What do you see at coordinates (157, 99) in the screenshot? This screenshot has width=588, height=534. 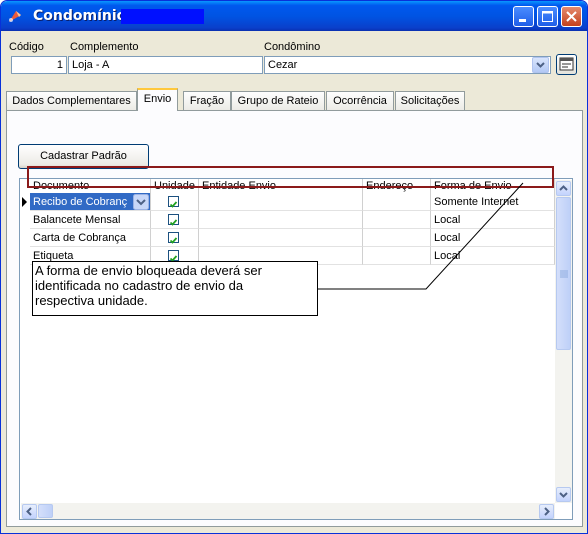 I see `tab-envio: Envio` at bounding box center [157, 99].